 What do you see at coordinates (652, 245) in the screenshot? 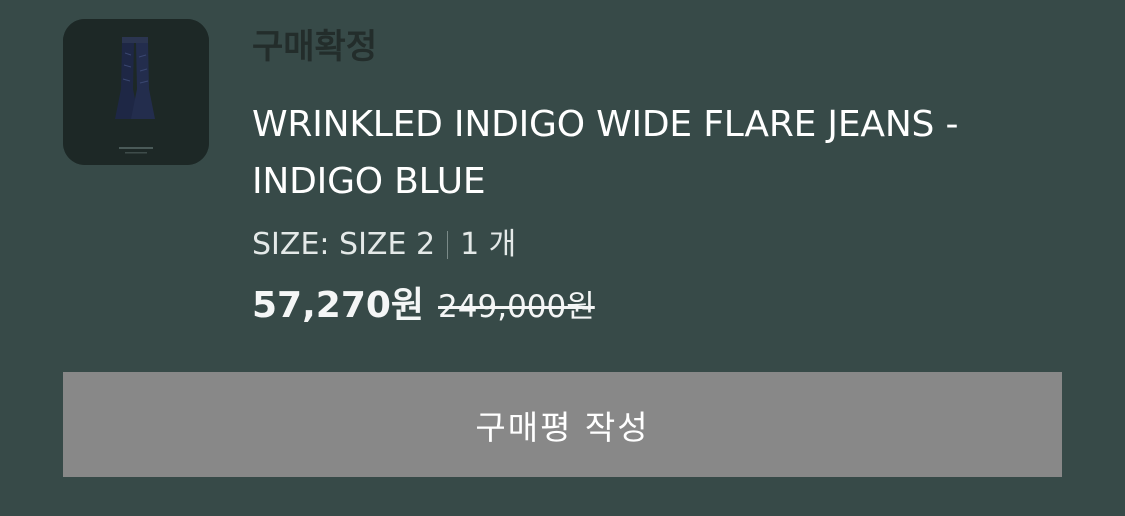
I see `option-line: SIZE: SIZE 2 1 개` at bounding box center [652, 245].